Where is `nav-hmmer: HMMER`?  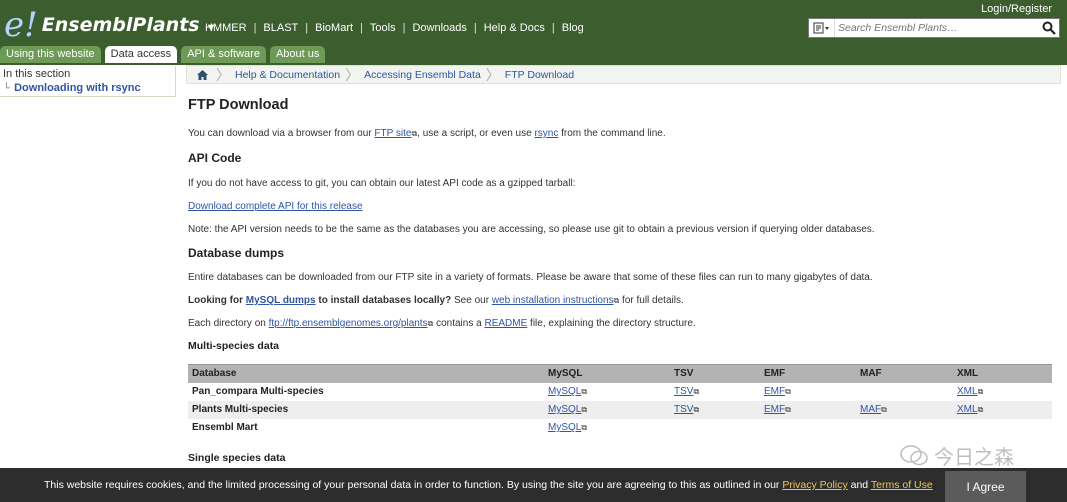 nav-hmmer: HMMER is located at coordinates (226, 28).